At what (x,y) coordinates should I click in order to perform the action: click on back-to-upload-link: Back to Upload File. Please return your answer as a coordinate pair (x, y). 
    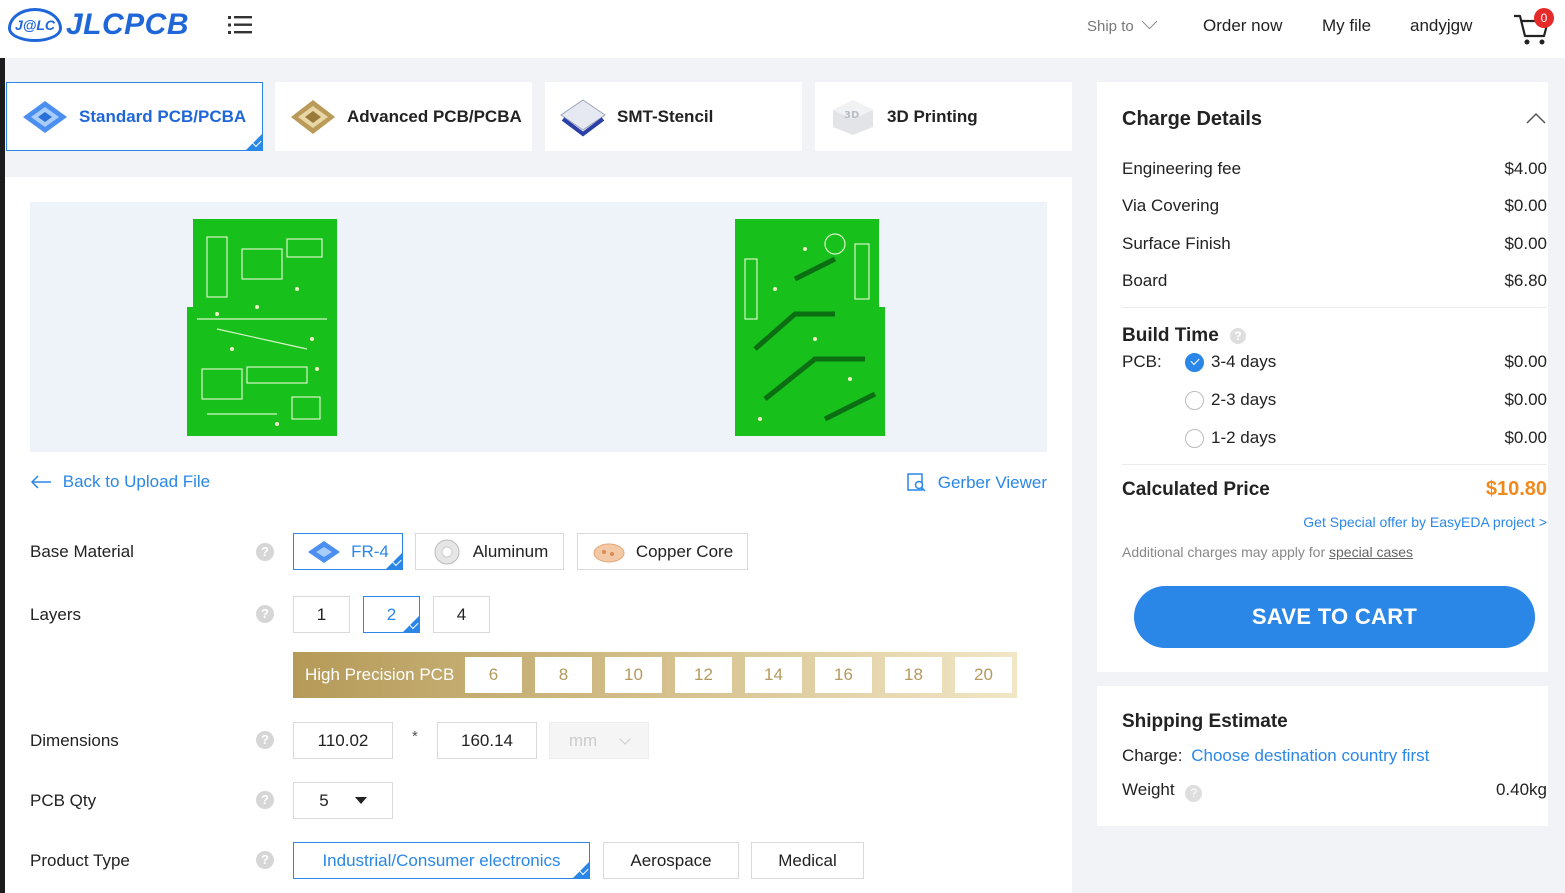
    Looking at the image, I should click on (120, 482).